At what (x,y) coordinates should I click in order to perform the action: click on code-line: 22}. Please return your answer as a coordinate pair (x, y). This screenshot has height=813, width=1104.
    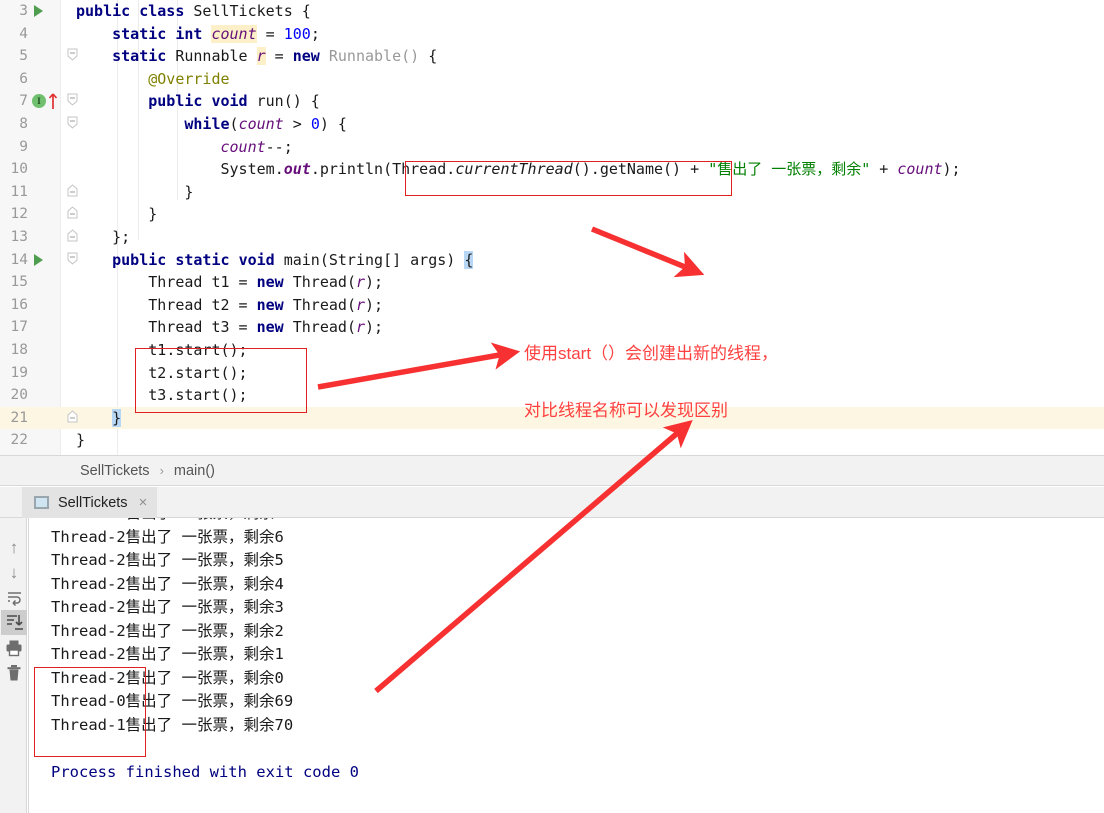
    Looking at the image, I should click on (552, 440).